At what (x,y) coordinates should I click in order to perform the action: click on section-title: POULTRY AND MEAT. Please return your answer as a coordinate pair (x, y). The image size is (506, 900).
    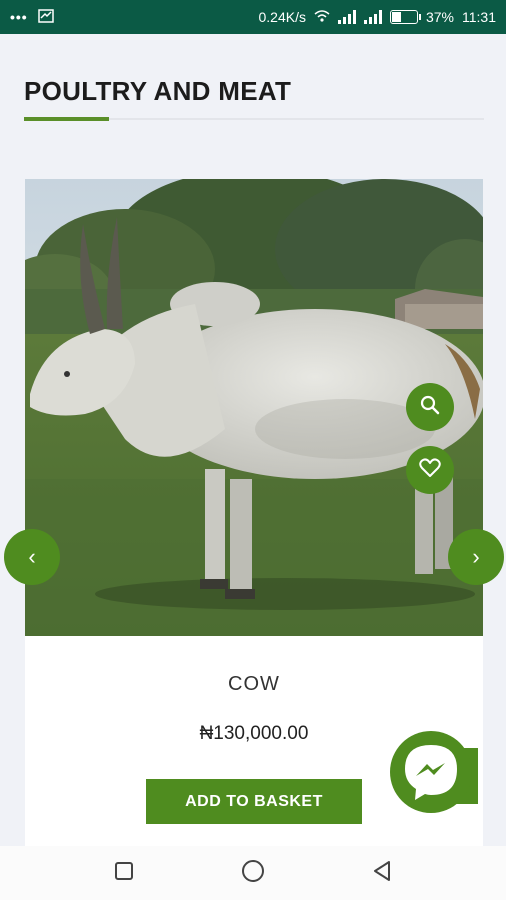
    Looking at the image, I should click on (158, 91).